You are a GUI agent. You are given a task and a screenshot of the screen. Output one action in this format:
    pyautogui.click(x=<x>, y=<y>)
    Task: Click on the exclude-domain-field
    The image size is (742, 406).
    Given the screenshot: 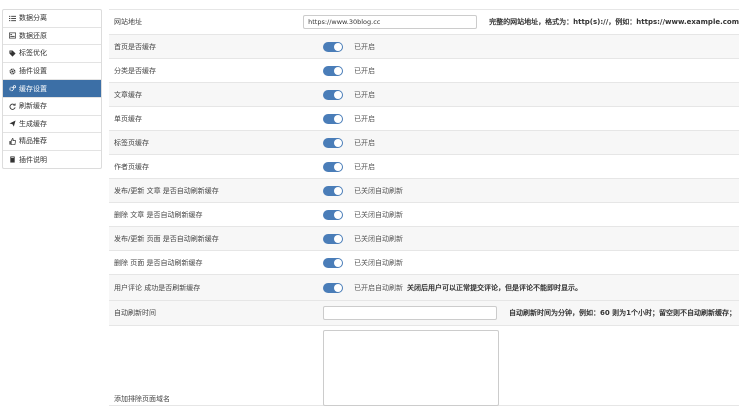 What is the action you would take?
    pyautogui.click(x=529, y=366)
    